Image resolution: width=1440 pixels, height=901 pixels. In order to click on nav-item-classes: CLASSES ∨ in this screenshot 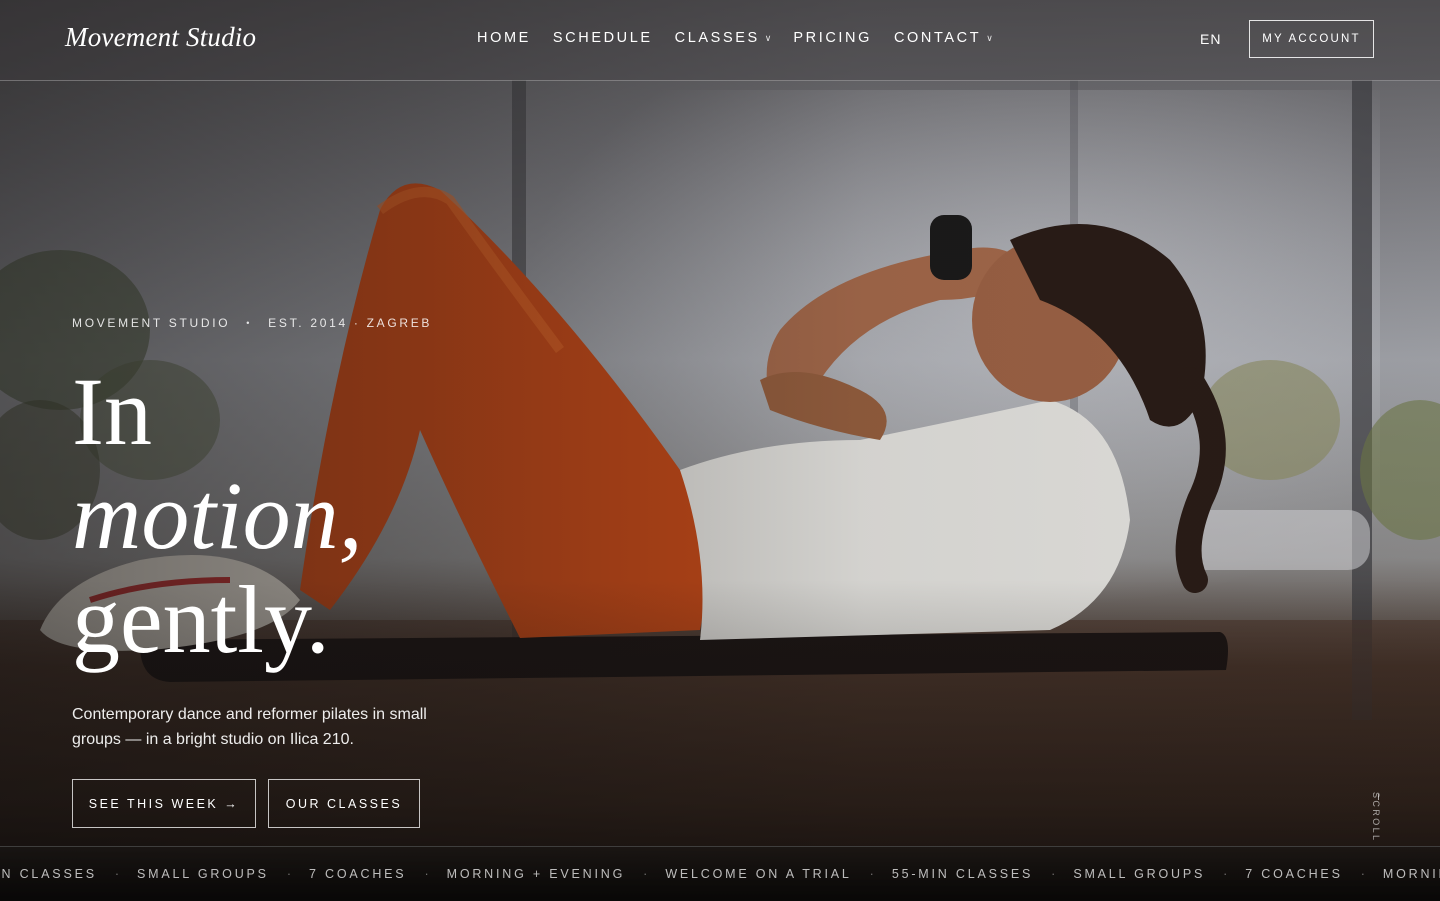, I will do `click(723, 38)`.